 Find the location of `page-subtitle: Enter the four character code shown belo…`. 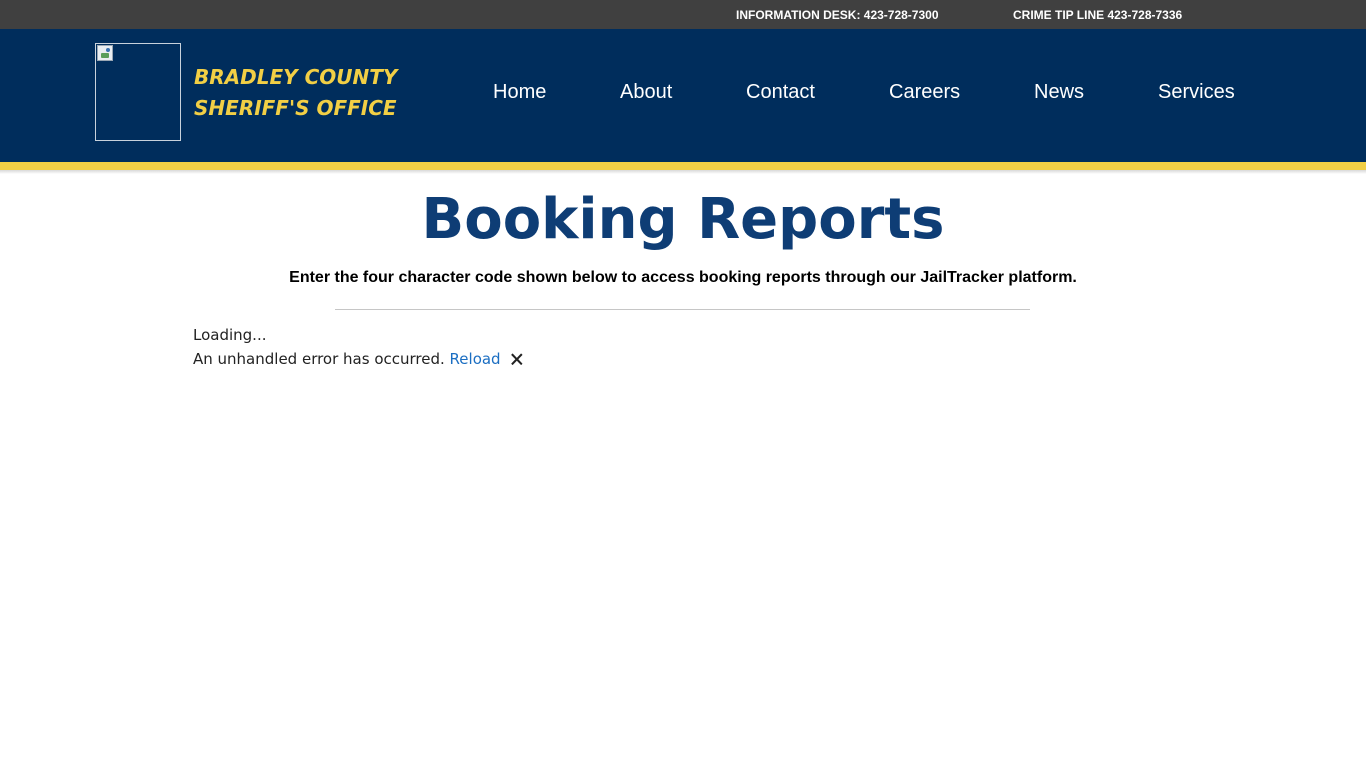

page-subtitle: Enter the four character code shown belo… is located at coordinates (683, 277).